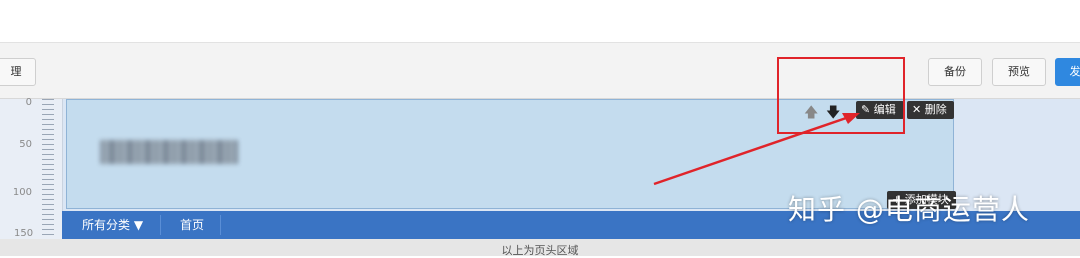  I want to click on publish-button: 发, so click(1067, 72).